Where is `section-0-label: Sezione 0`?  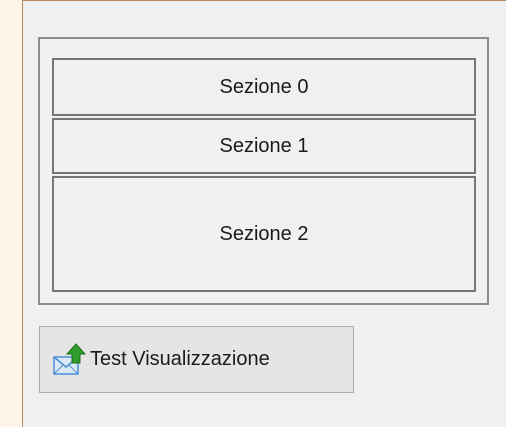
section-0-label: Sezione 0 is located at coordinates (264, 86).